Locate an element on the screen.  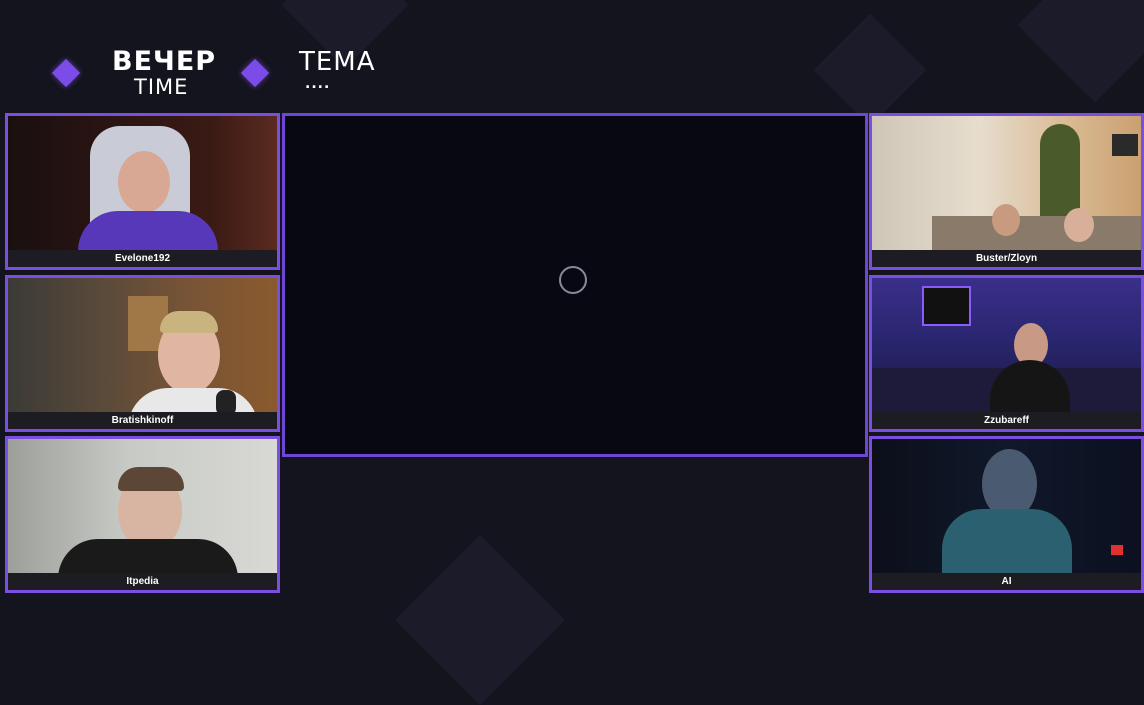
participant-tile-evelone192: Evelone192 is located at coordinates (142, 191).